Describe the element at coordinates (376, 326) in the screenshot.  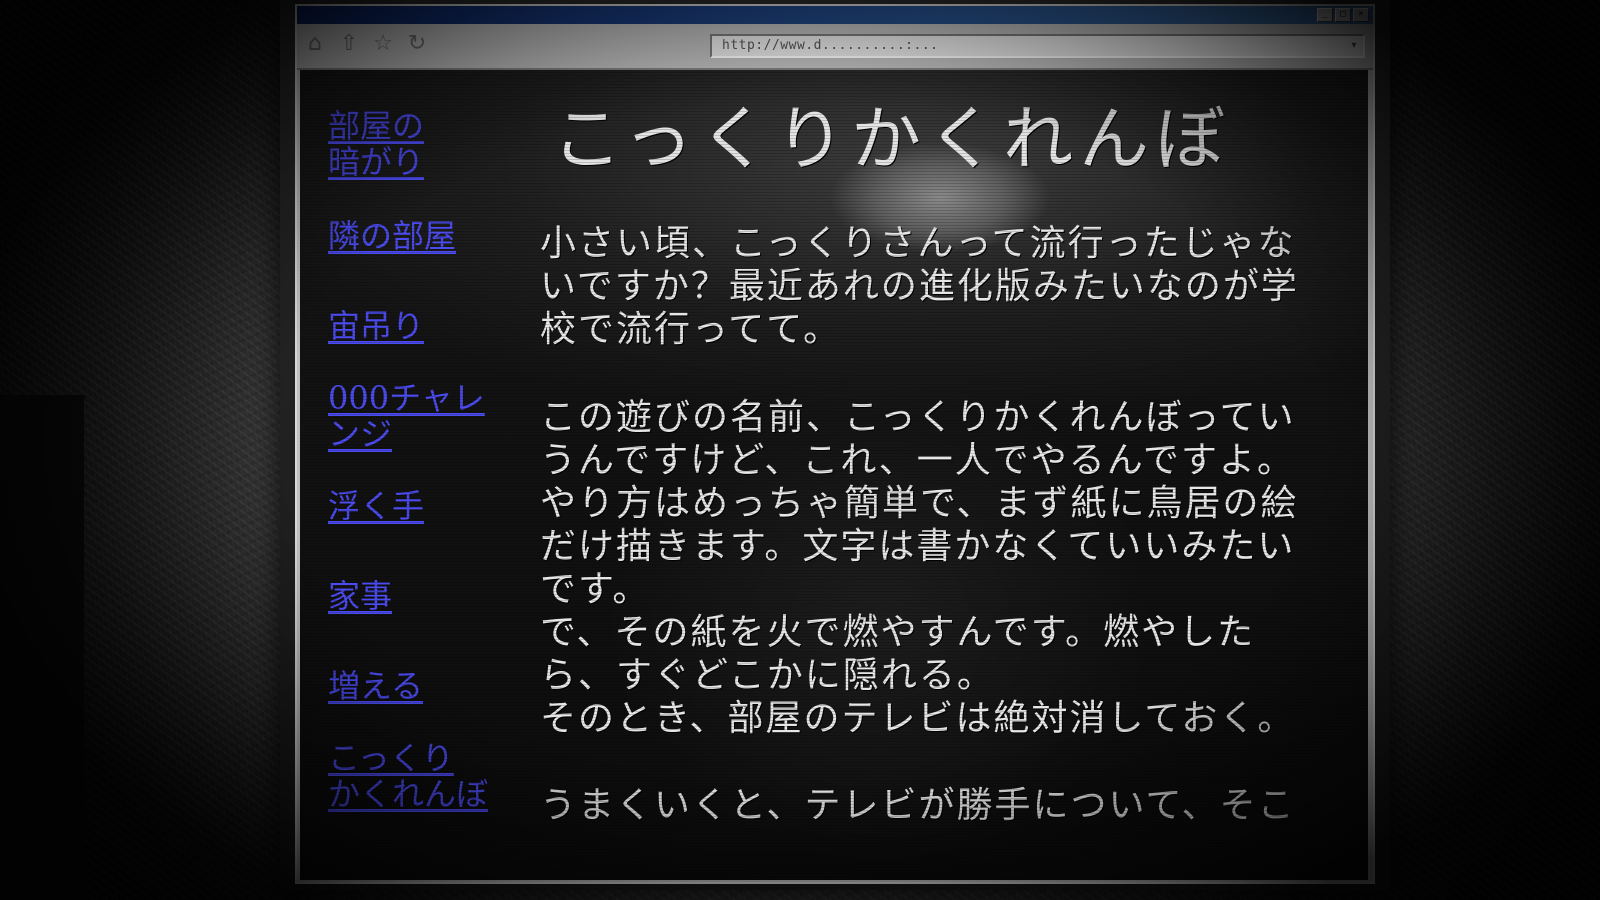
I see `link-line: 宙吊り` at that location.